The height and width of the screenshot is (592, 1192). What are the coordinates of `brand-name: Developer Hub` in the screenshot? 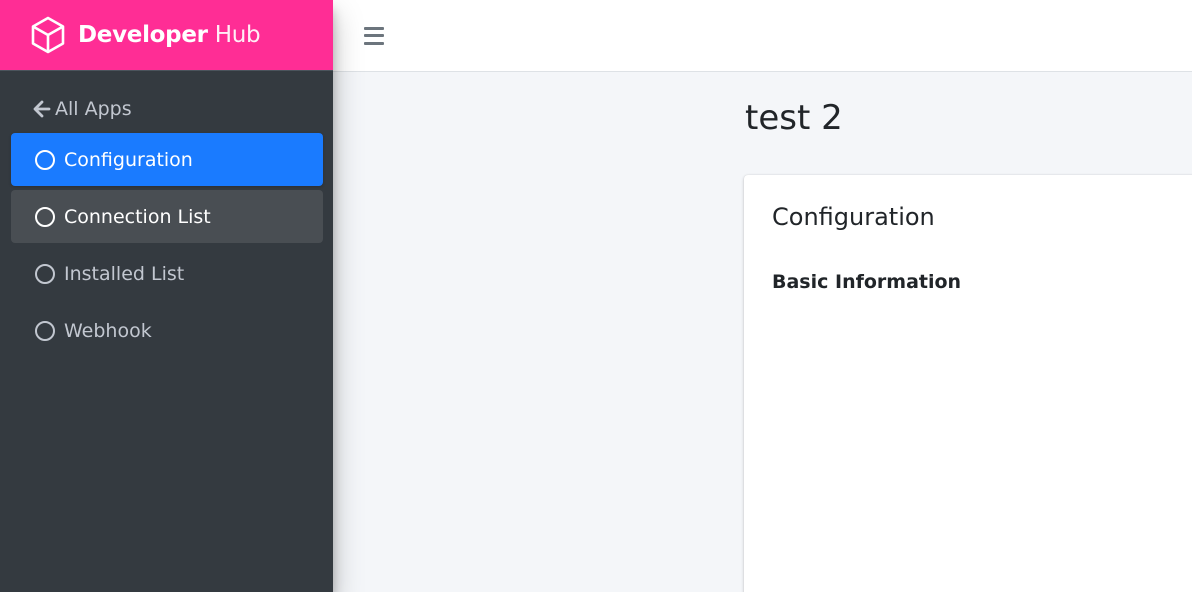 It's located at (169, 35).